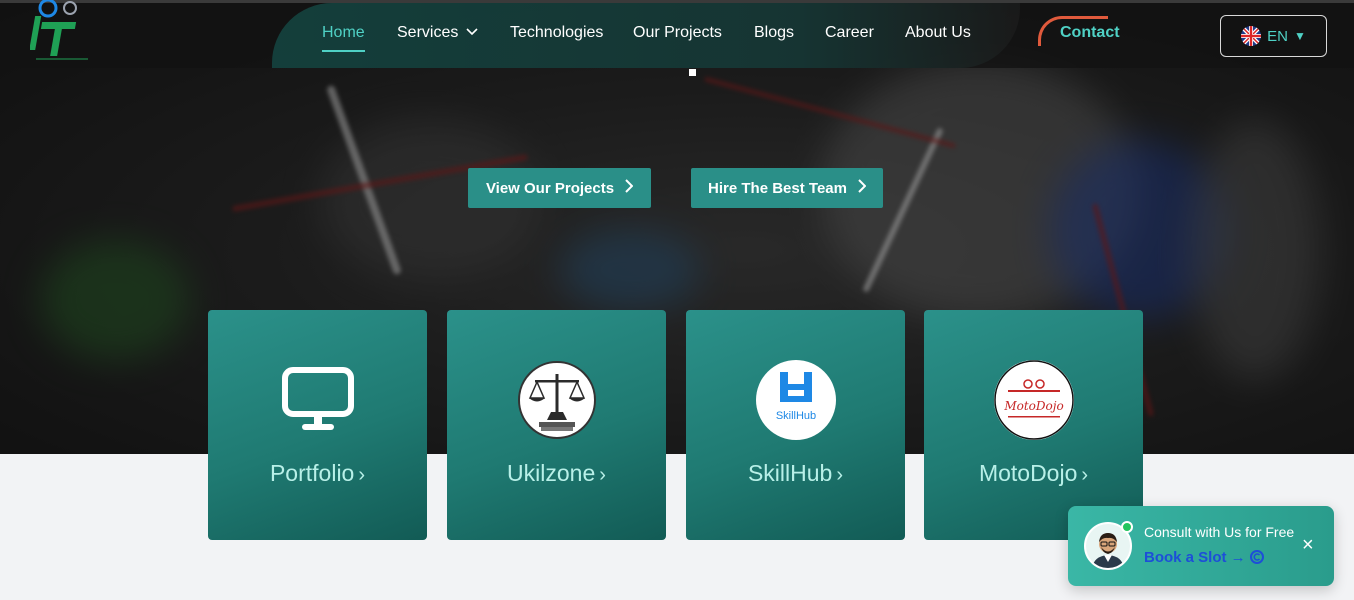 The width and height of the screenshot is (1354, 600). Describe the element at coordinates (317, 473) in the screenshot. I see `card-portfolio-label: Portfolio ›` at that location.